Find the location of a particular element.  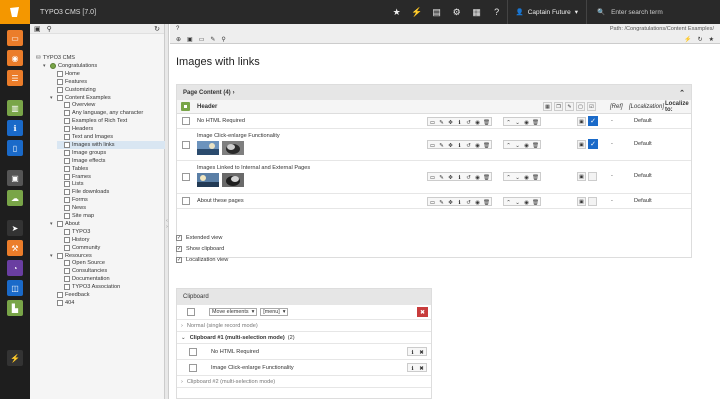

reload-icon: ↻ is located at coordinates (700, 39).